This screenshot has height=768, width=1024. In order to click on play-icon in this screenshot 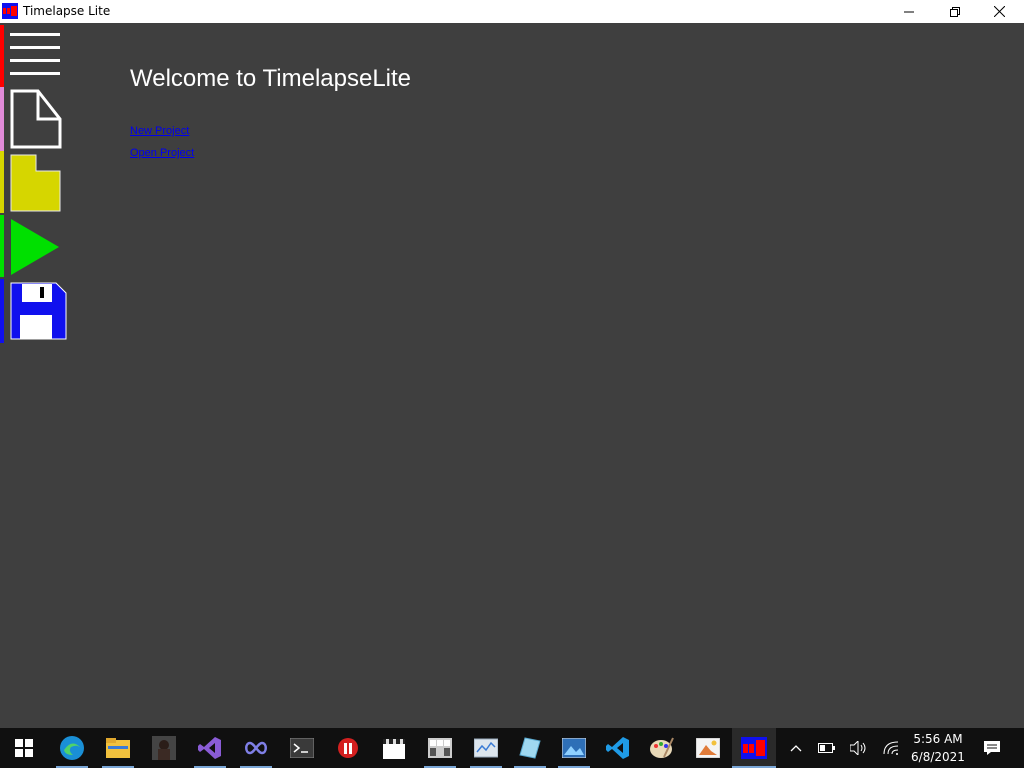, I will do `click(35, 247)`.